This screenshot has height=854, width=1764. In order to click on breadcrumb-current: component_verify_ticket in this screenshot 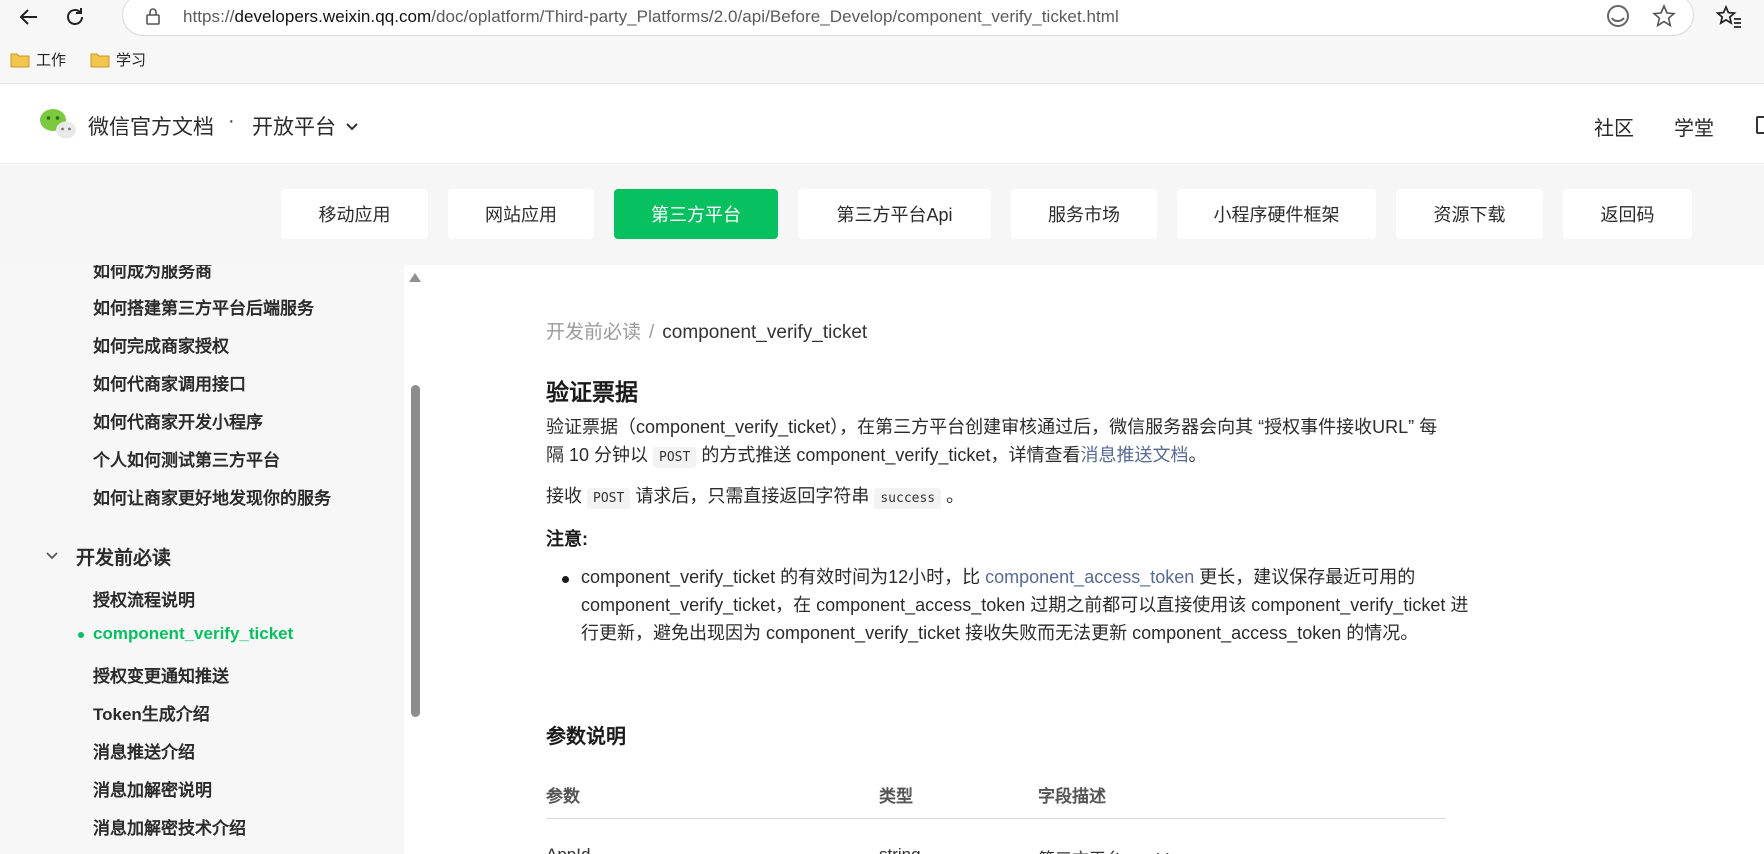, I will do `click(765, 332)`.